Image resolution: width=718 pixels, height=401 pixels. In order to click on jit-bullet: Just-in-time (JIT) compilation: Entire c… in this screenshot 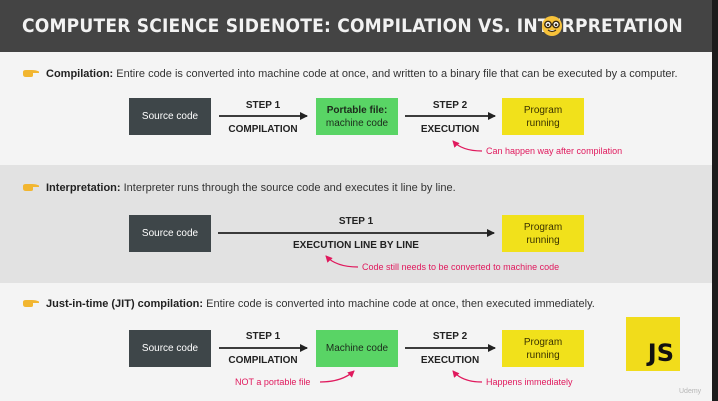, I will do `click(308, 304)`.